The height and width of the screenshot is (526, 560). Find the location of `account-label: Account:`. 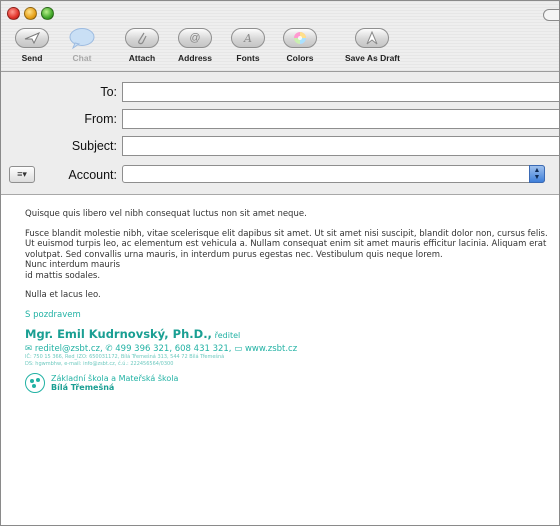

account-label: Account: is located at coordinates (92, 175).